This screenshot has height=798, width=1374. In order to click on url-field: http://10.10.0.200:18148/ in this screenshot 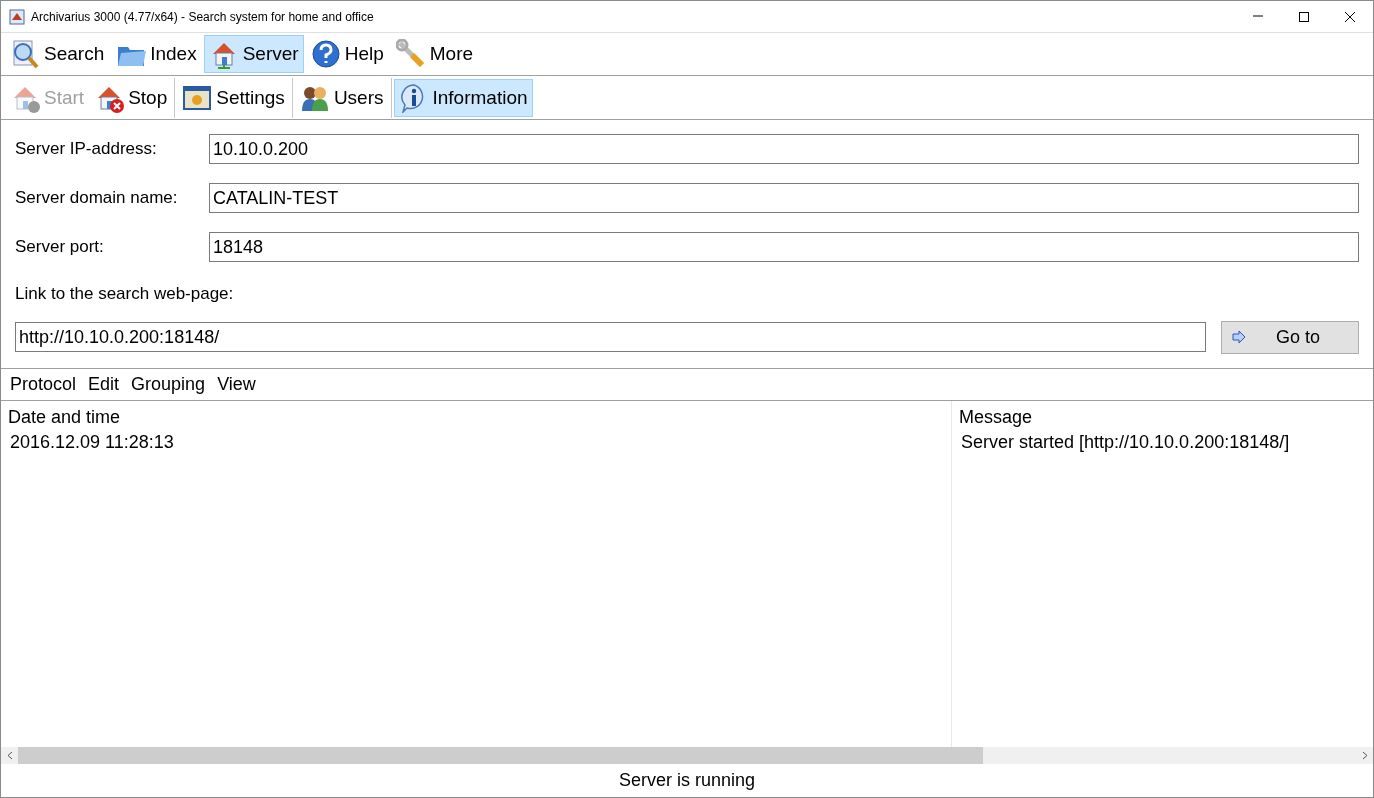, I will do `click(610, 337)`.